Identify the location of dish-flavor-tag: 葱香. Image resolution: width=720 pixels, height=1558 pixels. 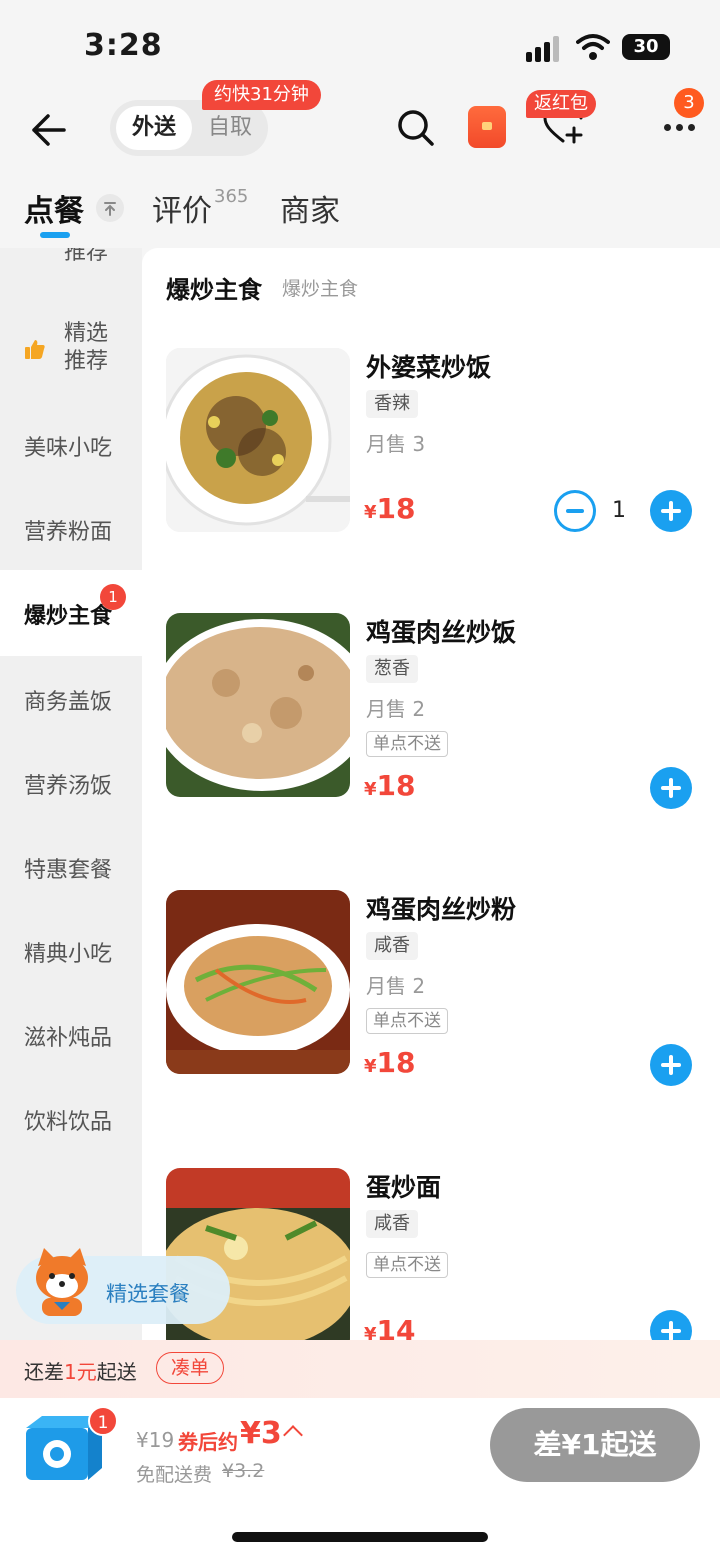
(392, 669).